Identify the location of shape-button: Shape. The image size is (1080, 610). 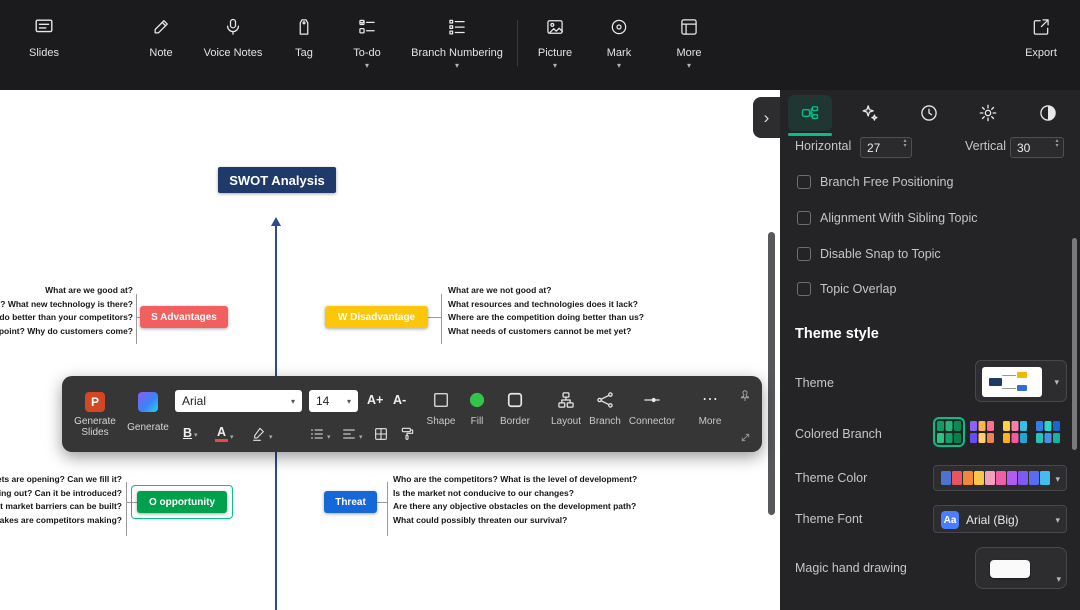
(441, 415).